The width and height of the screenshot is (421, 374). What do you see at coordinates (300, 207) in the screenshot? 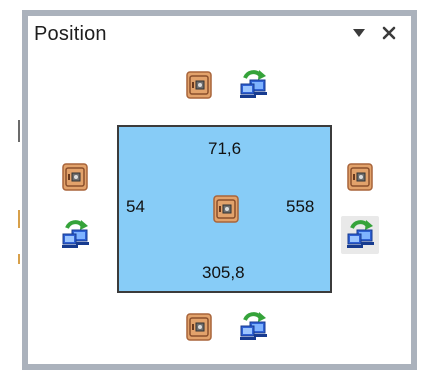
I see `right-value: 558` at bounding box center [300, 207].